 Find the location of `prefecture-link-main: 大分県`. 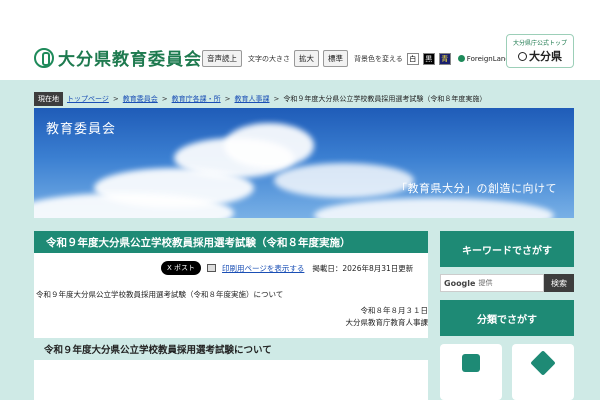

prefecture-link-main: 大分県 is located at coordinates (540, 56).